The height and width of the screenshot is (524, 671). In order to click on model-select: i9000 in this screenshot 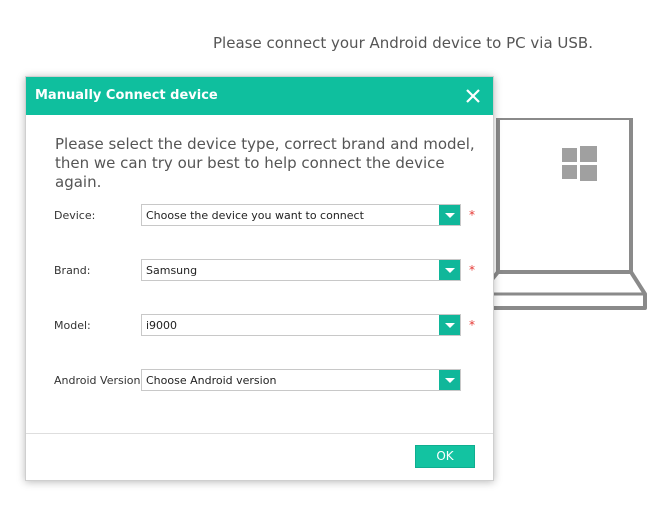, I will do `click(301, 325)`.